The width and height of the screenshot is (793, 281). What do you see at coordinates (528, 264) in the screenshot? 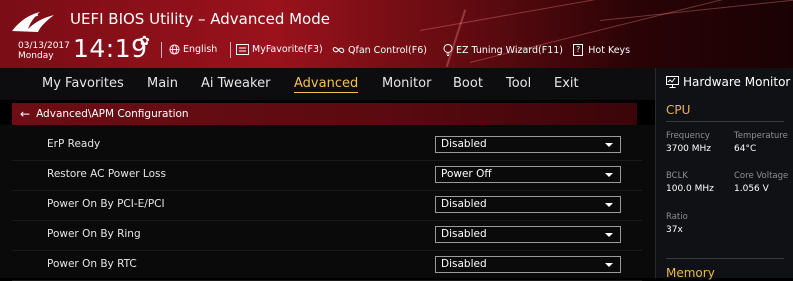
I see `power-on-by-rtc-dropdown: Disabled` at bounding box center [528, 264].